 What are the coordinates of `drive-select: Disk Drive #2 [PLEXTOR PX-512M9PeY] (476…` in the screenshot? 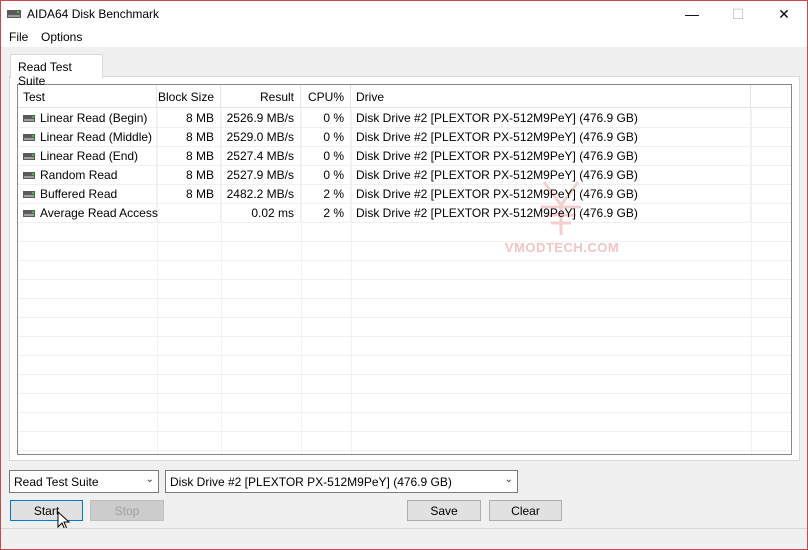 It's located at (341, 481).